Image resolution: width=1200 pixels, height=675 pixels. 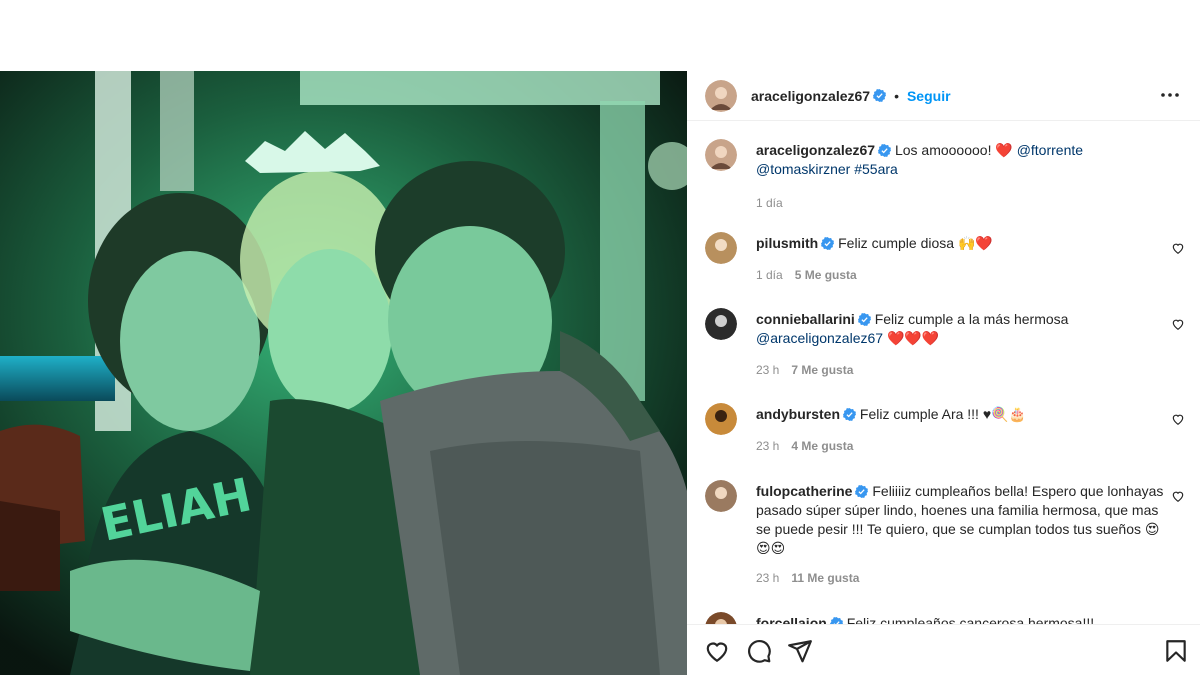 What do you see at coordinates (721, 95) in the screenshot?
I see `author-avatar` at bounding box center [721, 95].